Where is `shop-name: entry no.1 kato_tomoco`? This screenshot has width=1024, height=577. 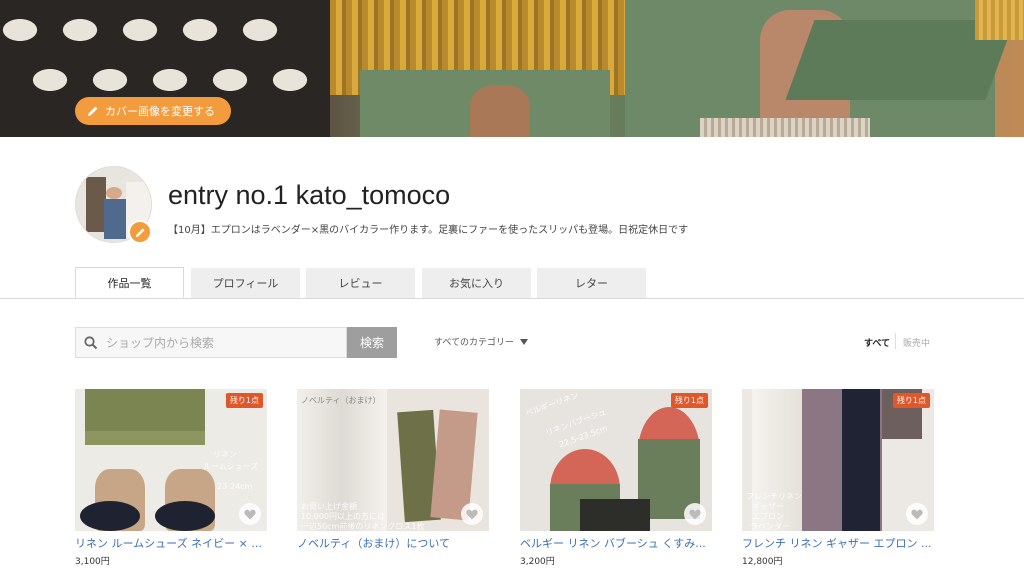
shop-name: entry no.1 kato_tomoco is located at coordinates (309, 195).